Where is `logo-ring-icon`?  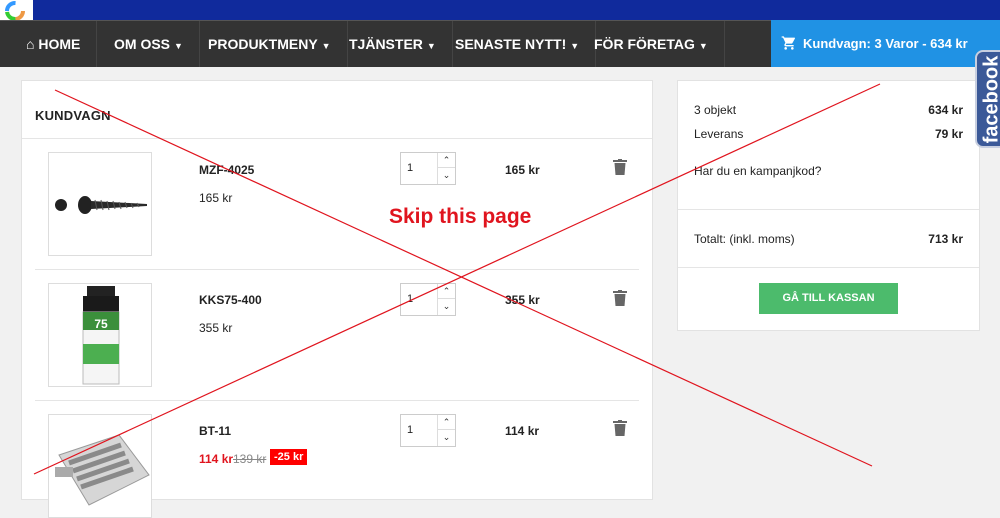 logo-ring-icon is located at coordinates (15, 11).